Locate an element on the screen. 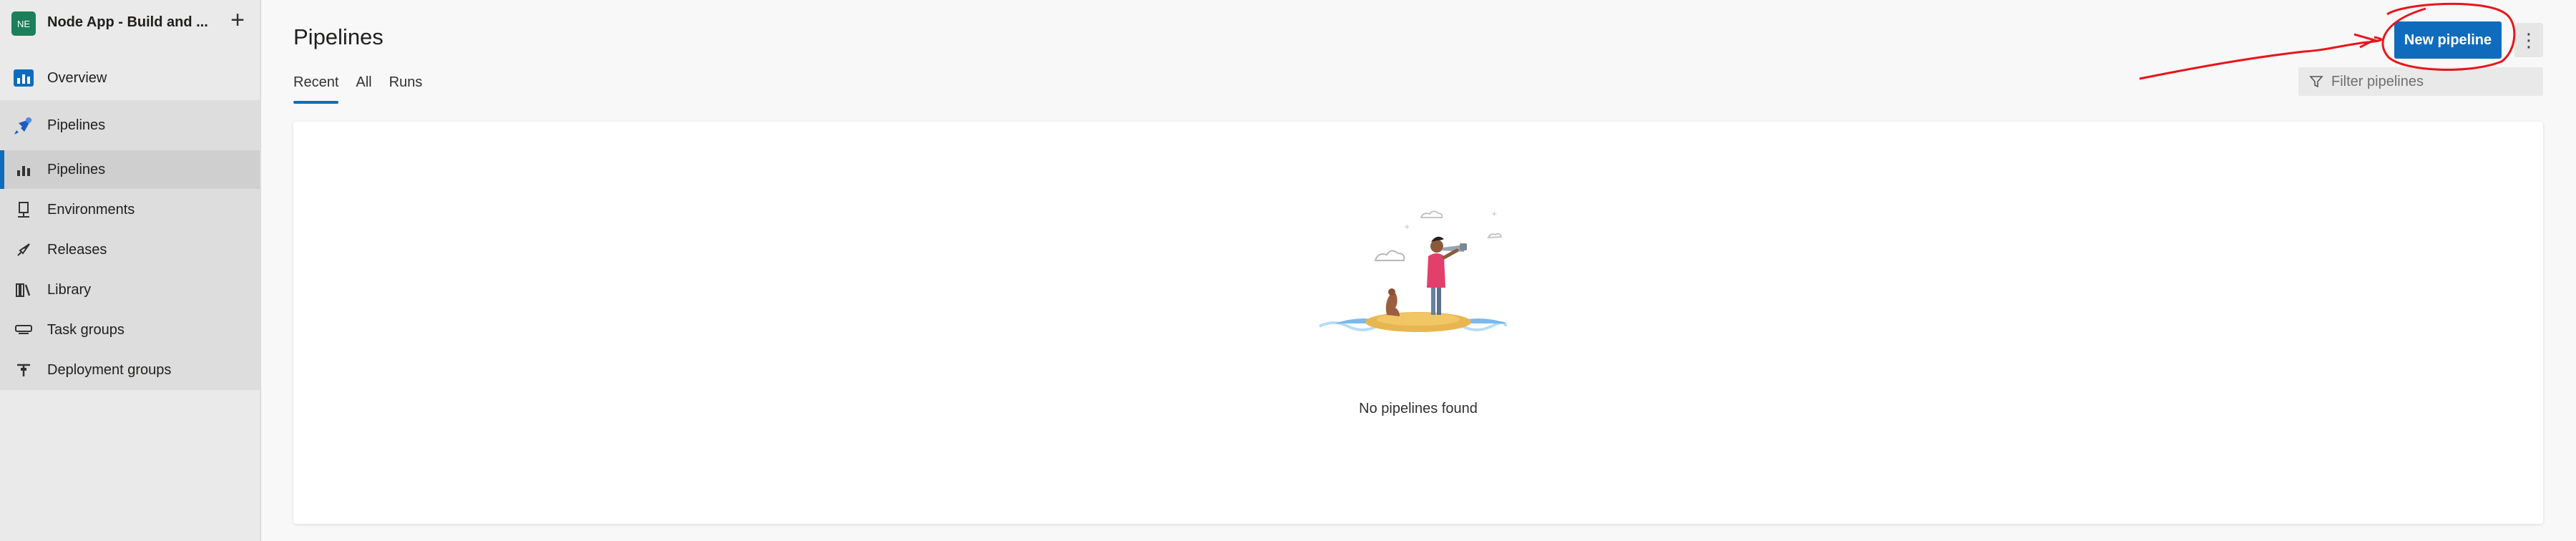 This screenshot has height=541, width=2576. island-explorer-illustration: + + is located at coordinates (1413, 271).